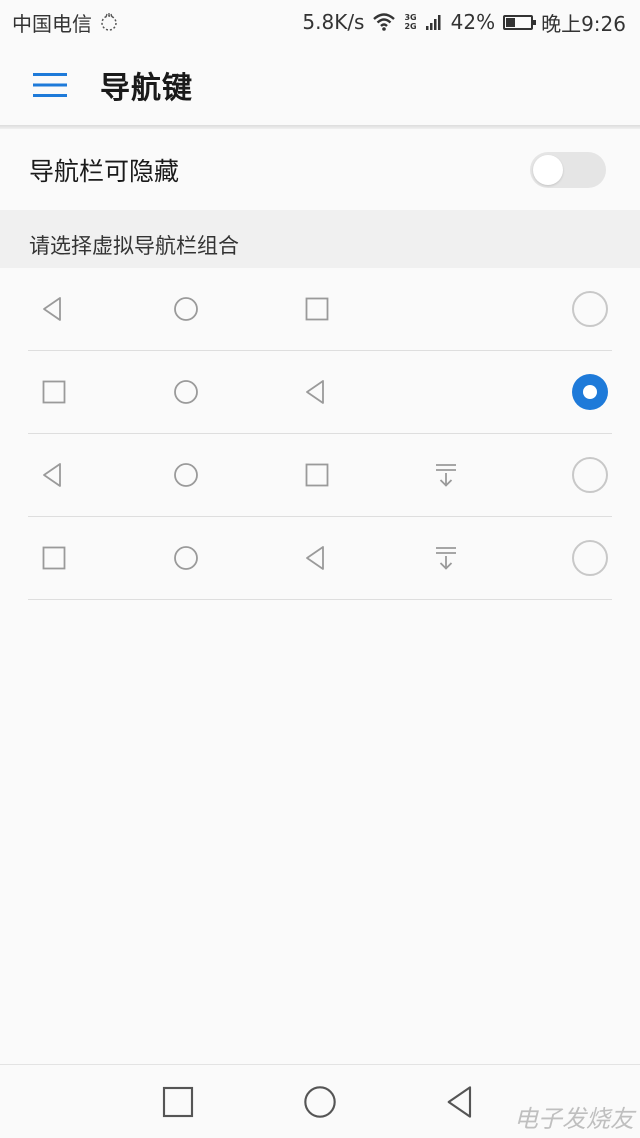  I want to click on hide-navbar-setting-row: 导航栏可隐藏, so click(320, 169).